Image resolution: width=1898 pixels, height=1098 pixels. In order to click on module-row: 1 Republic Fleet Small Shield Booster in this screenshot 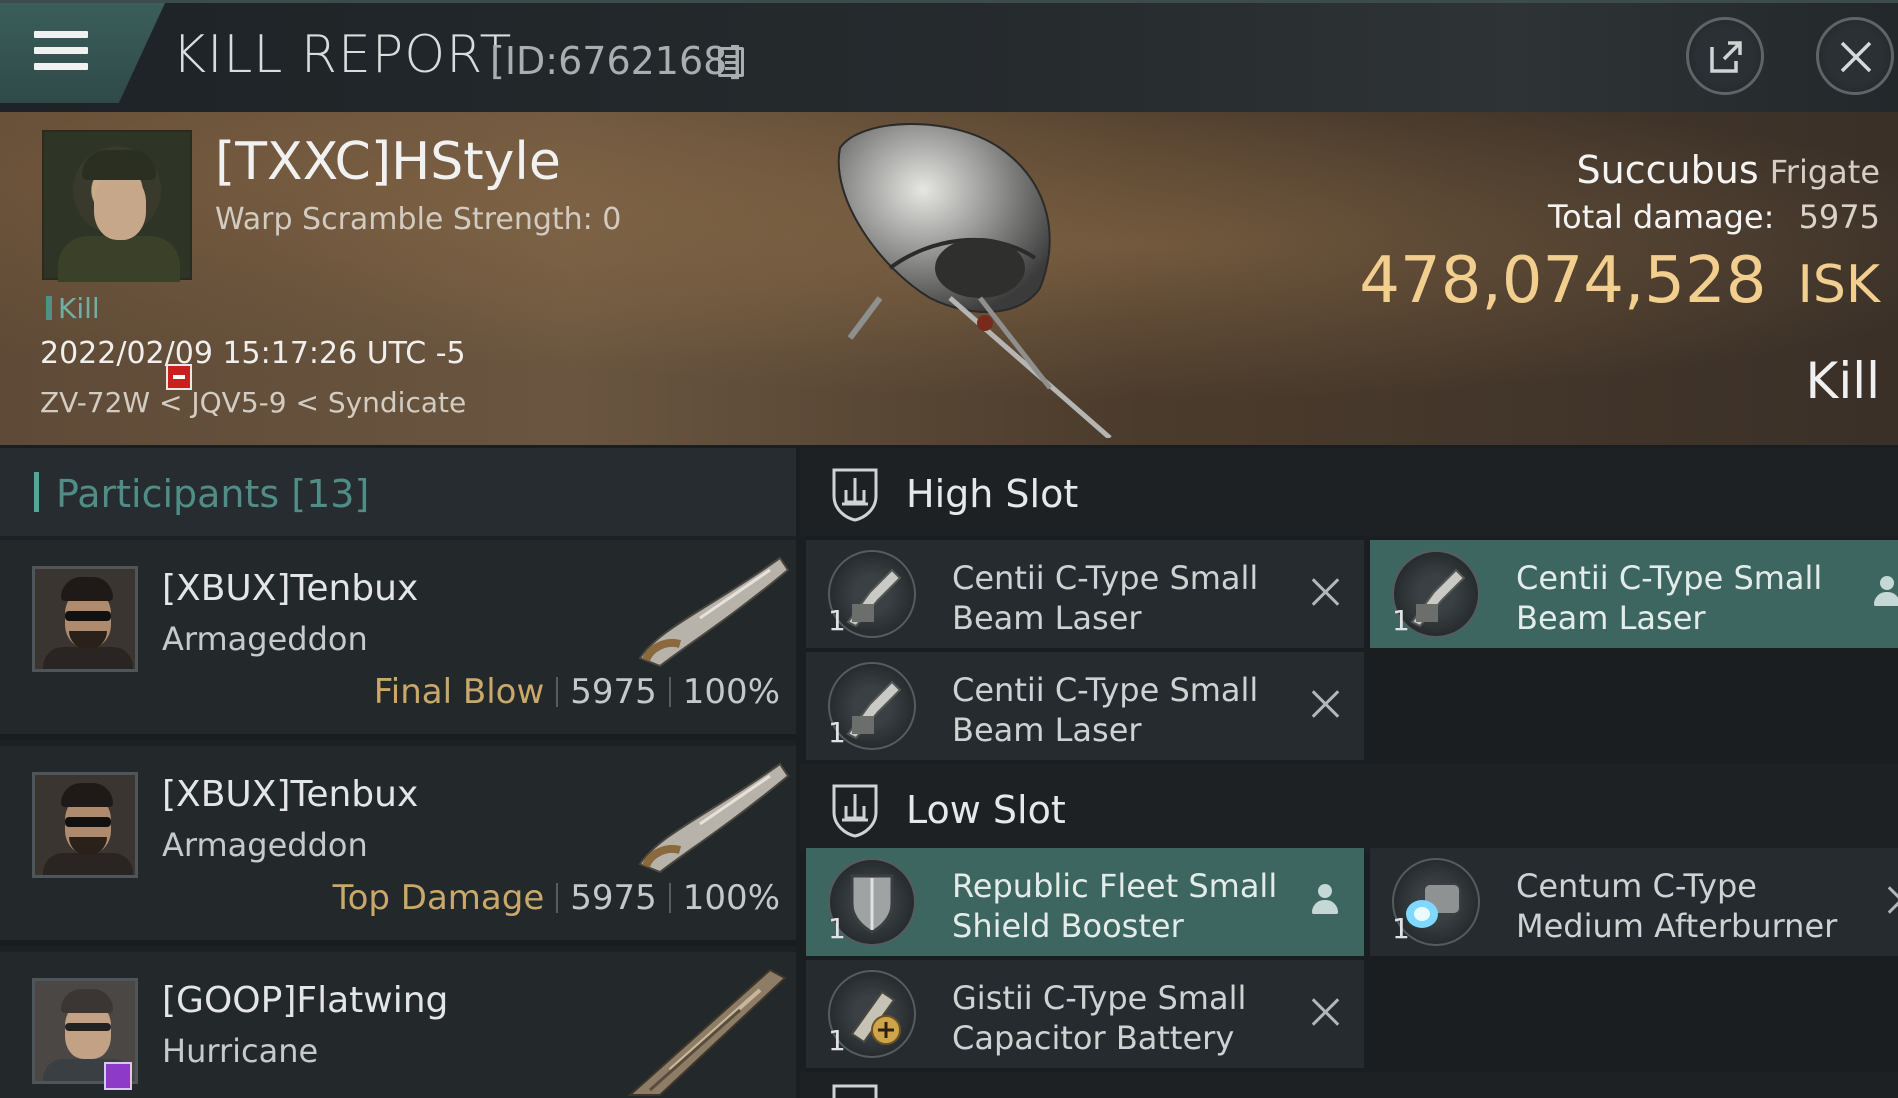, I will do `click(1085, 902)`.